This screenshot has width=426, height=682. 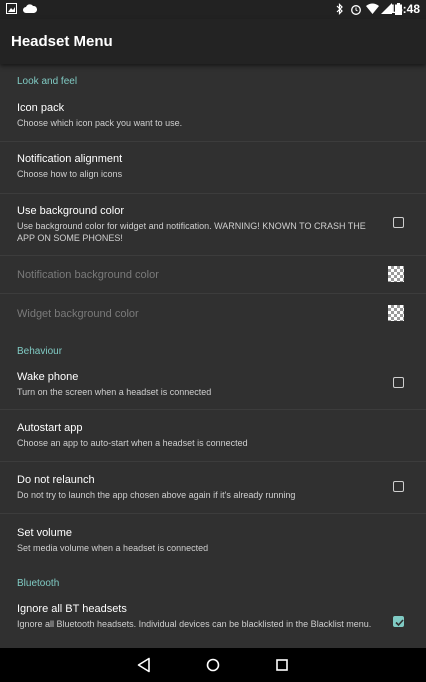 What do you see at coordinates (38, 583) in the screenshot?
I see `section-bluetooth: Bluetooth` at bounding box center [38, 583].